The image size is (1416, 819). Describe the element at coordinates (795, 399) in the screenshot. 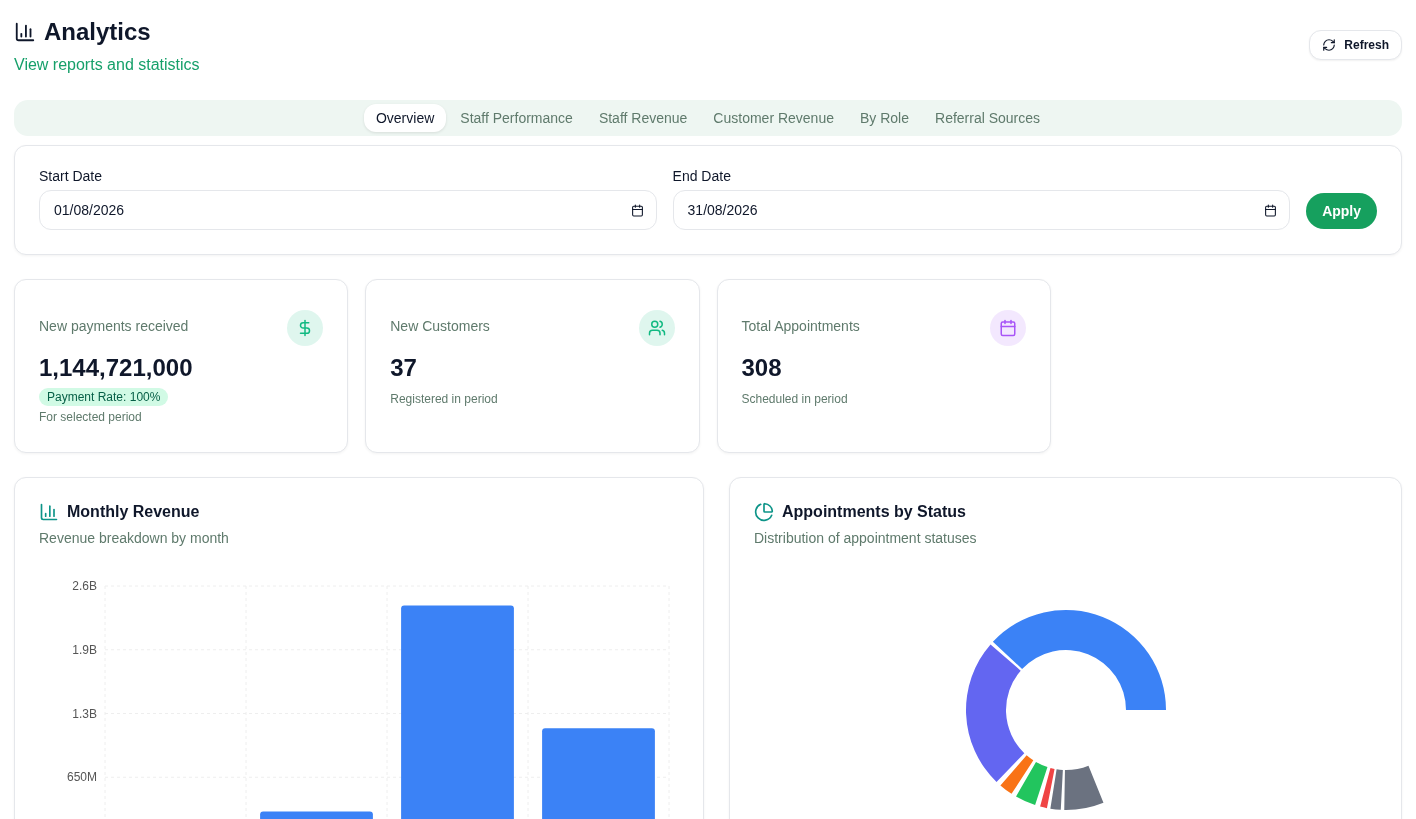

I see `stat-note: Scheduled in period` at that location.